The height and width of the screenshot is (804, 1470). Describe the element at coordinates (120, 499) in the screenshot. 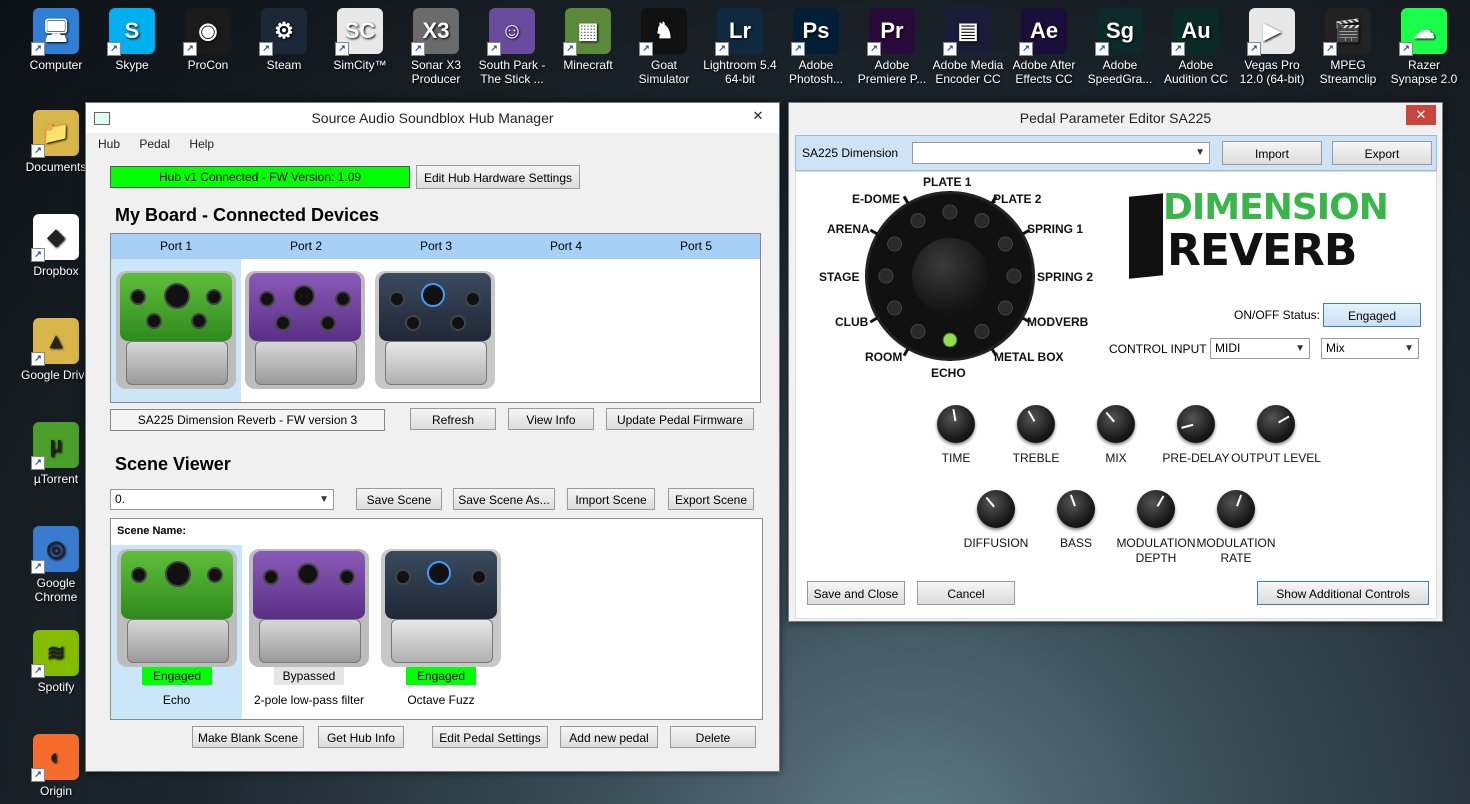

I see `scene-select-value: 0.` at that location.